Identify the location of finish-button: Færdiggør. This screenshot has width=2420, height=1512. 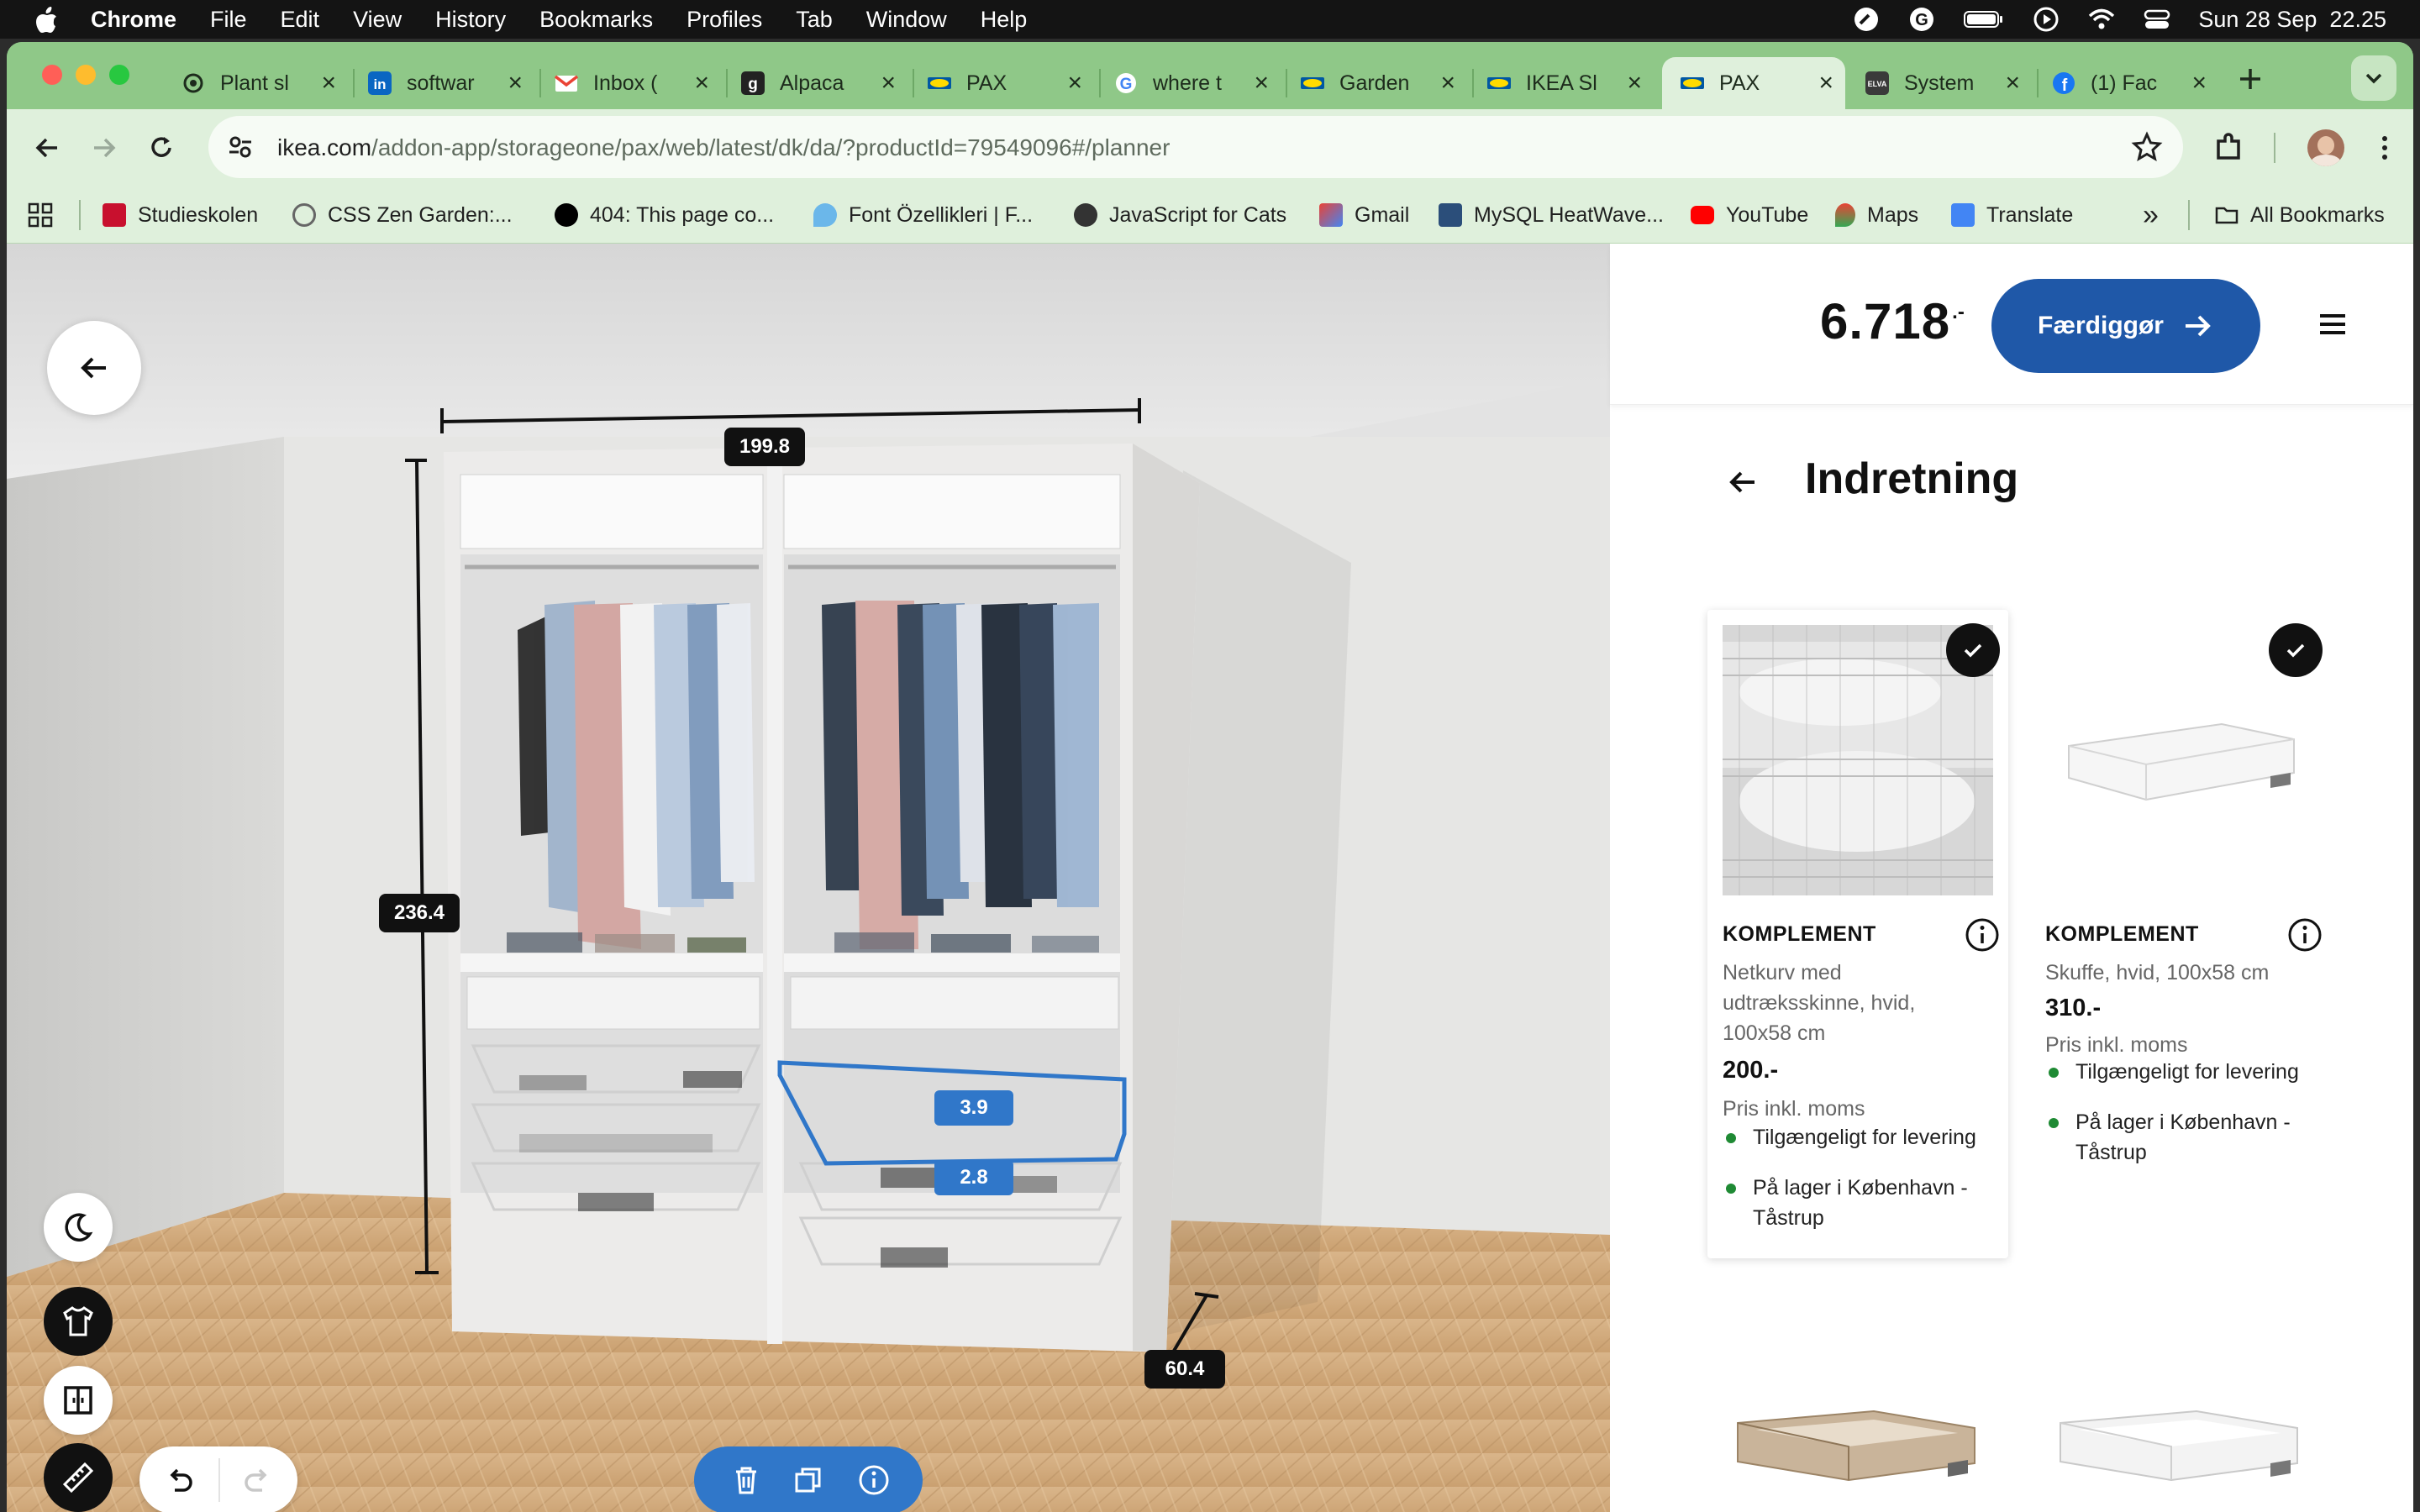
(2125, 326).